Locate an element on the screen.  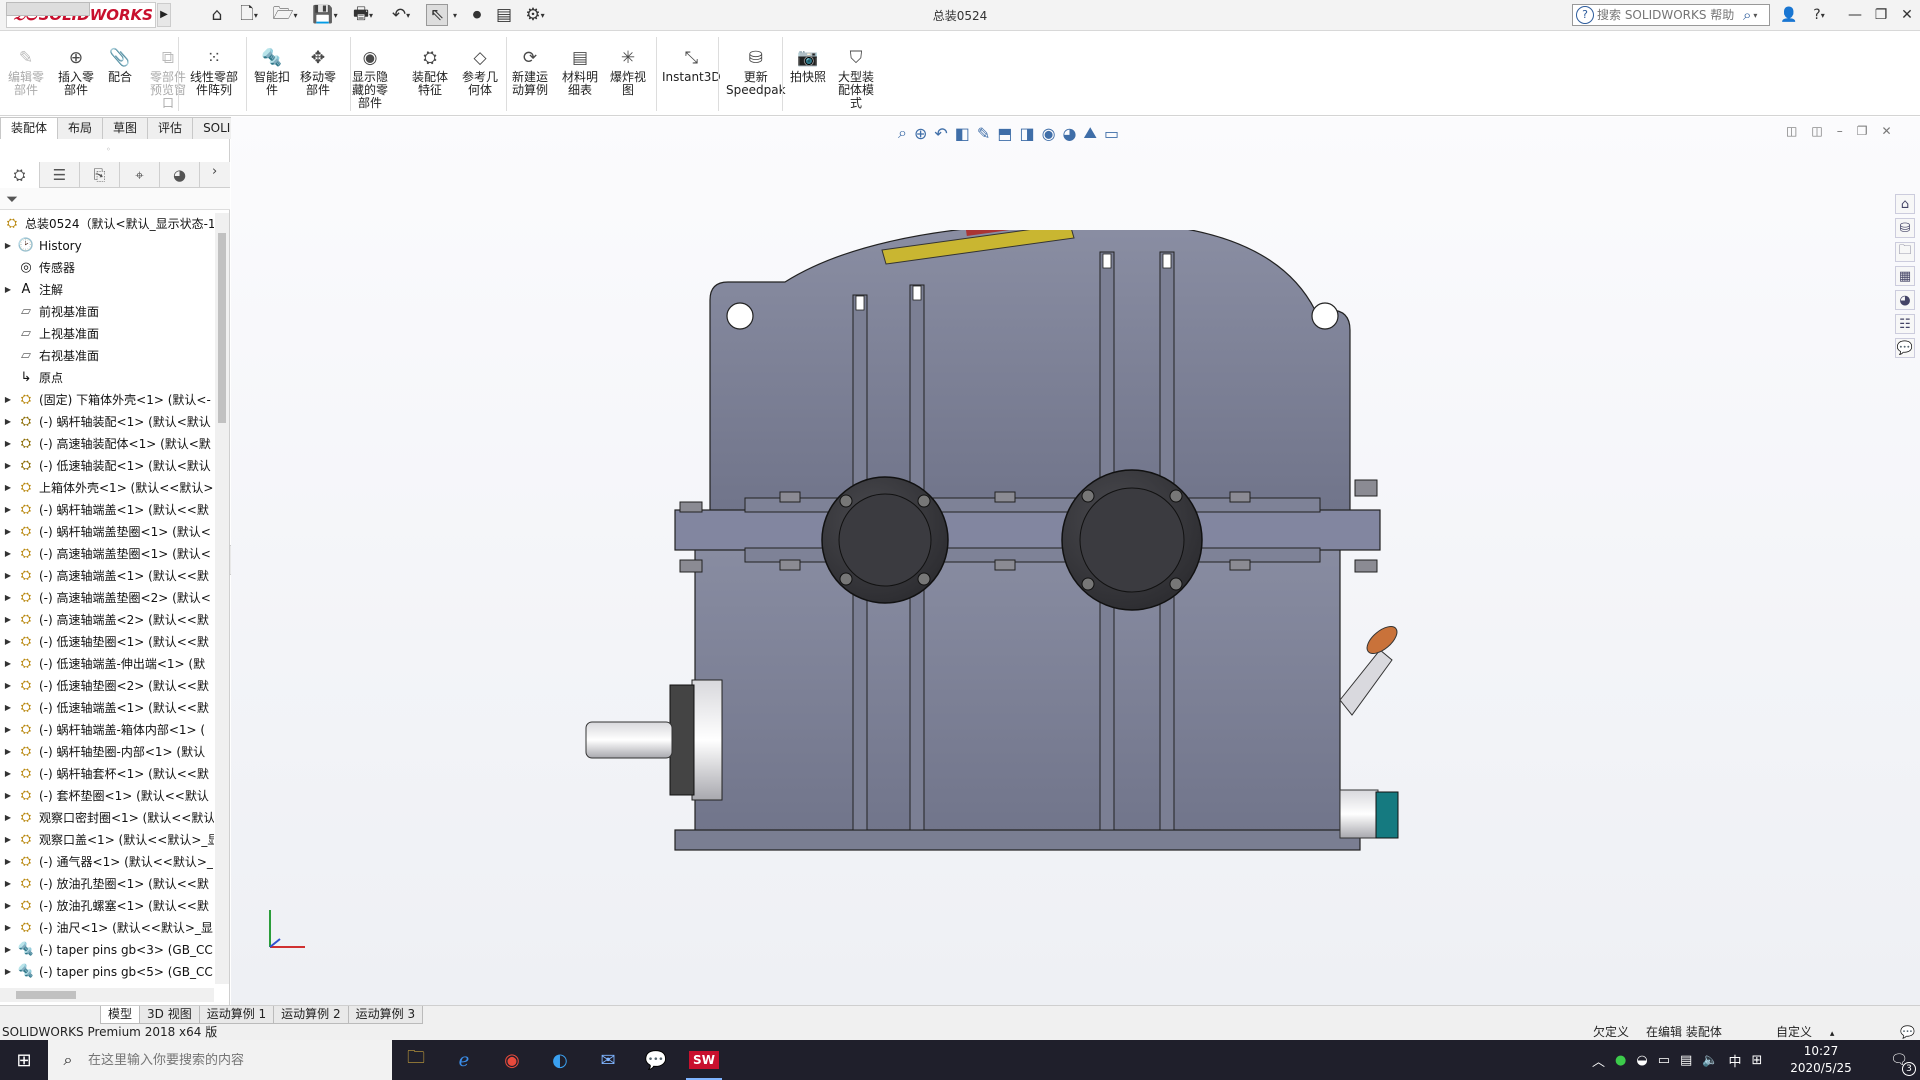
print-icon: 🖶 ▾ is located at coordinates (363, 15).